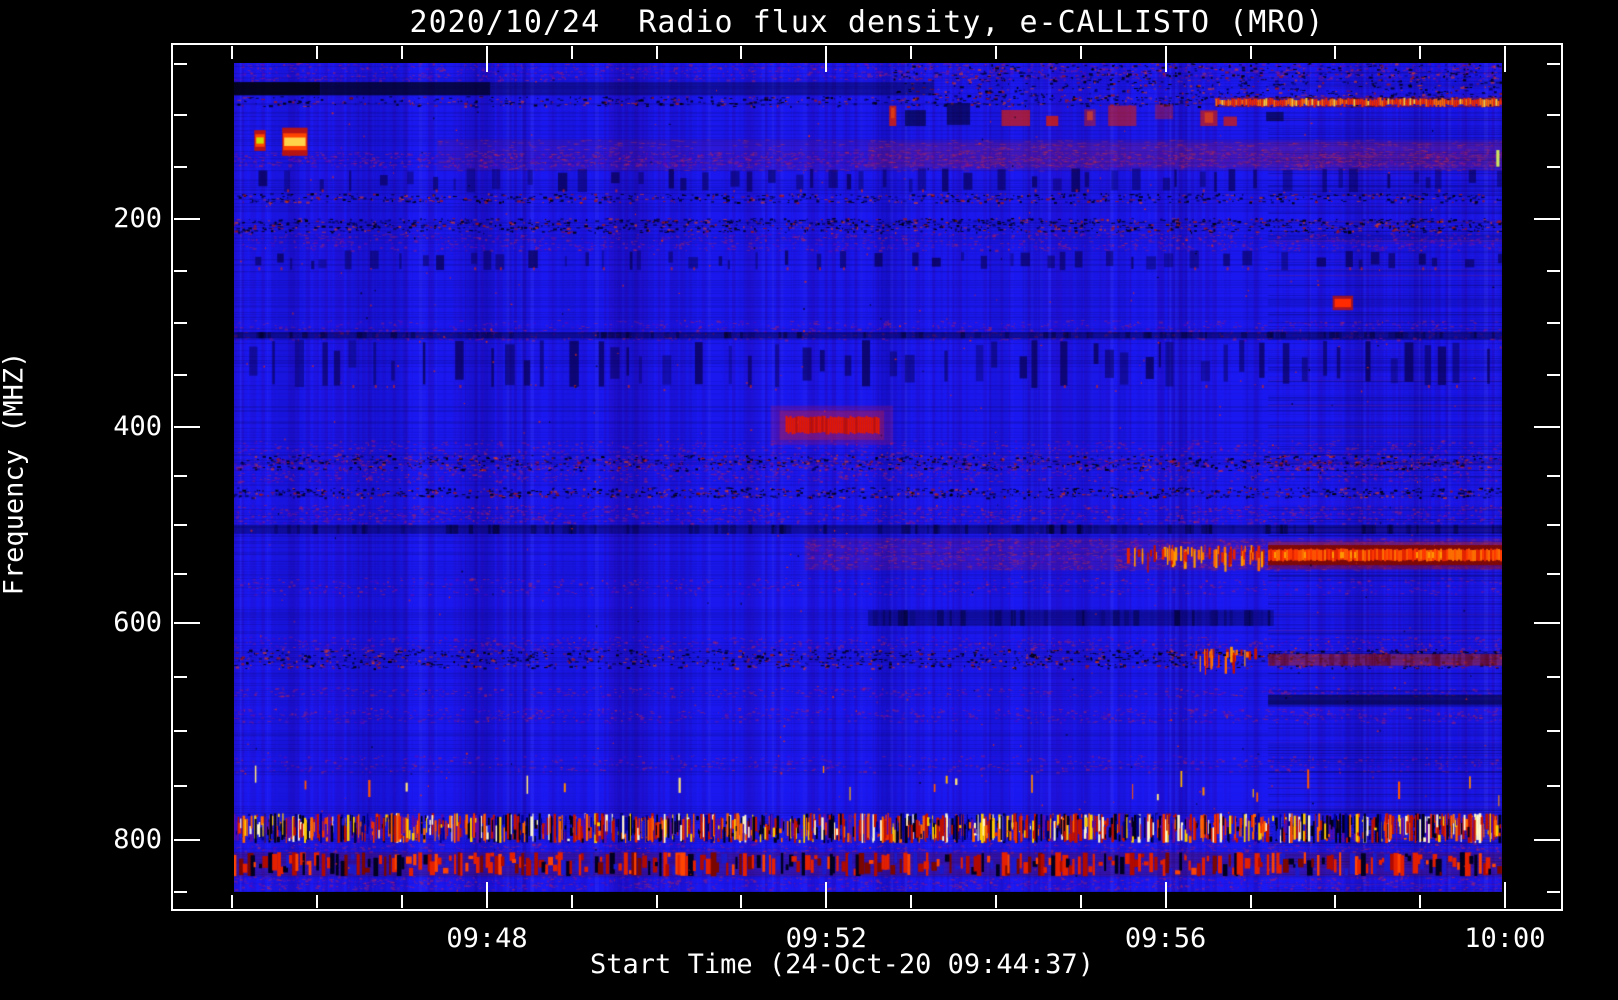  Describe the element at coordinates (137, 427) in the screenshot. I see `y-tick-label: 400` at that location.